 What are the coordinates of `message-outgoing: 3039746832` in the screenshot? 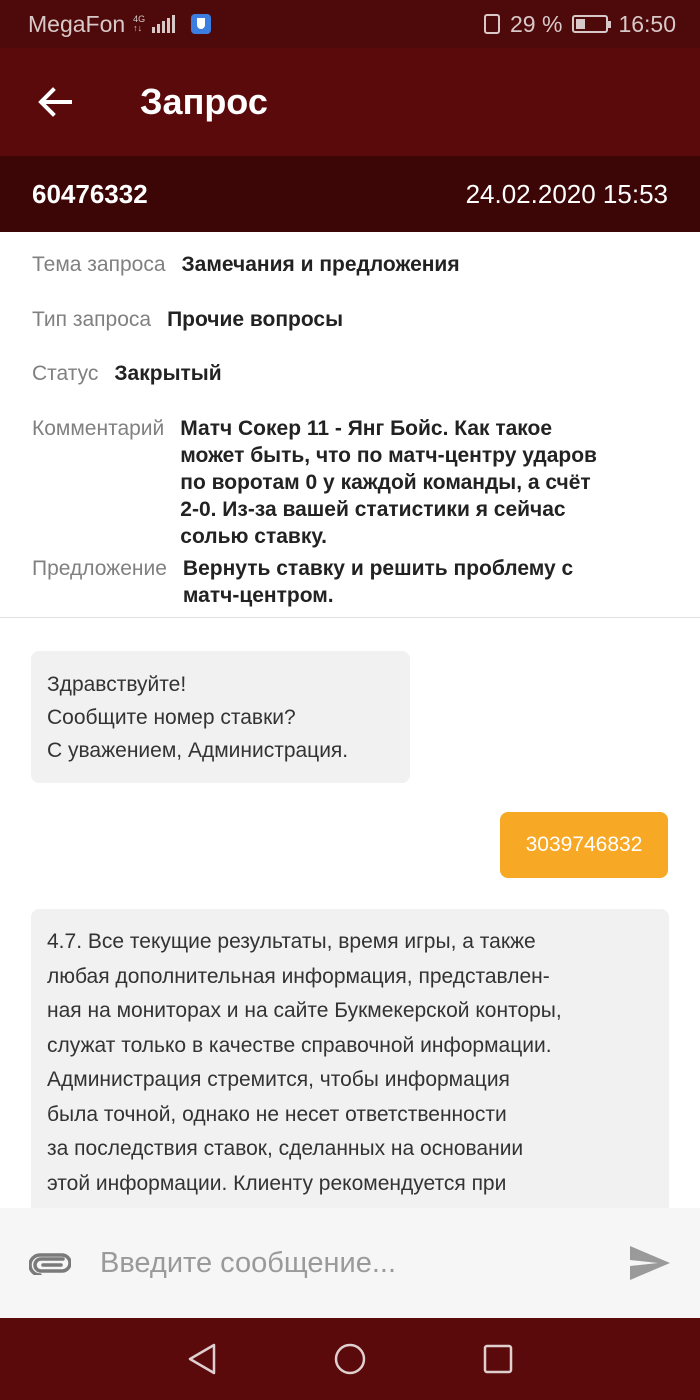 It's located at (584, 845).